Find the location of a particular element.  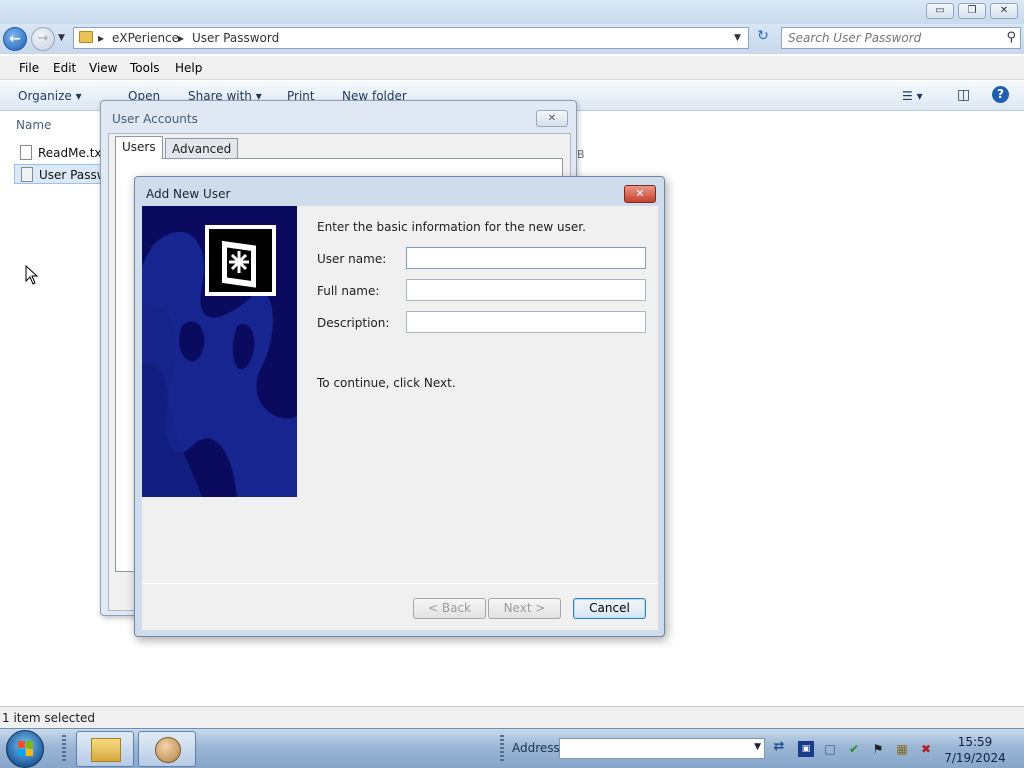

taskbar-explorer-button is located at coordinates (105, 749).